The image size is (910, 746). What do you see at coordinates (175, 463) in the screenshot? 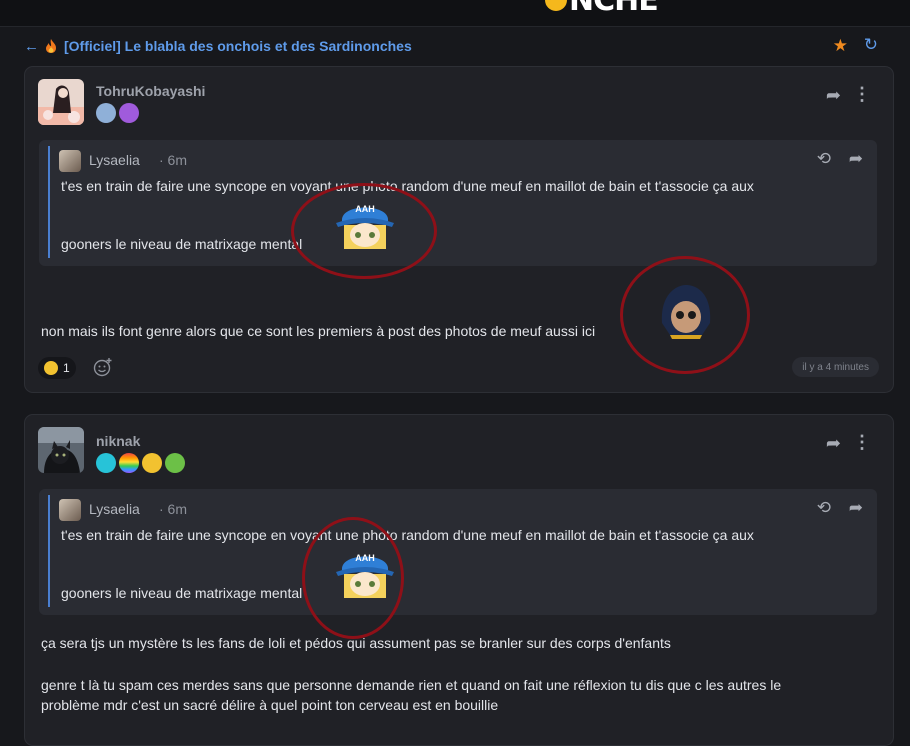
I see `drink-badge-icon` at bounding box center [175, 463].